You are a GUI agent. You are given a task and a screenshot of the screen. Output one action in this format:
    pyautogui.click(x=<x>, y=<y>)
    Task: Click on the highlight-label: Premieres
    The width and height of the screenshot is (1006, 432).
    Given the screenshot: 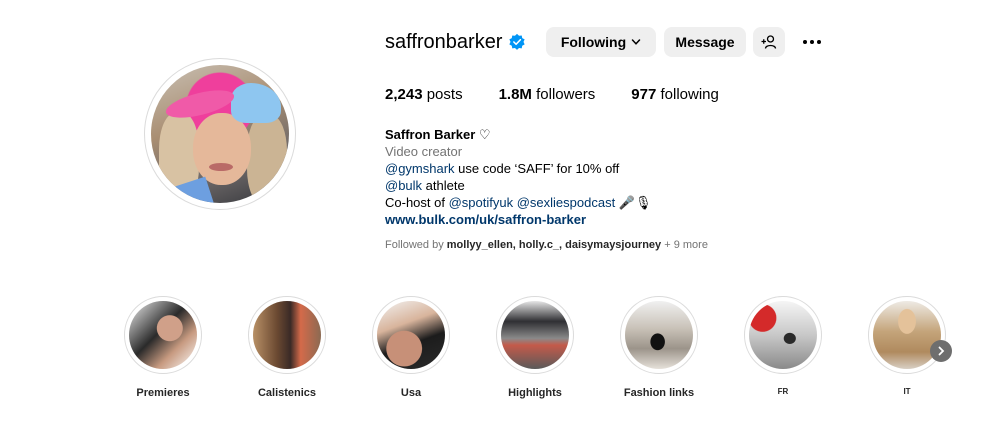 What is the action you would take?
    pyautogui.click(x=163, y=393)
    